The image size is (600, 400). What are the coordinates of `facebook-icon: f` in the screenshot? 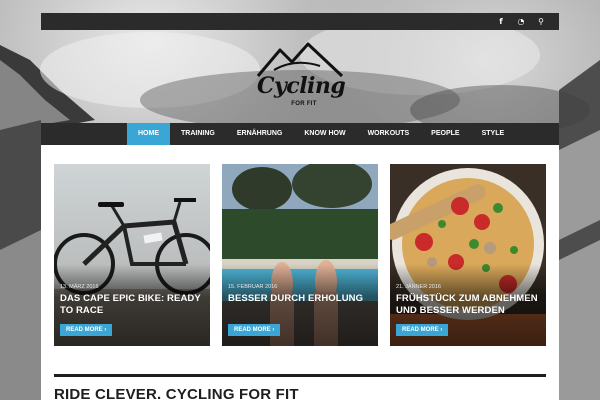 It's located at (501, 21).